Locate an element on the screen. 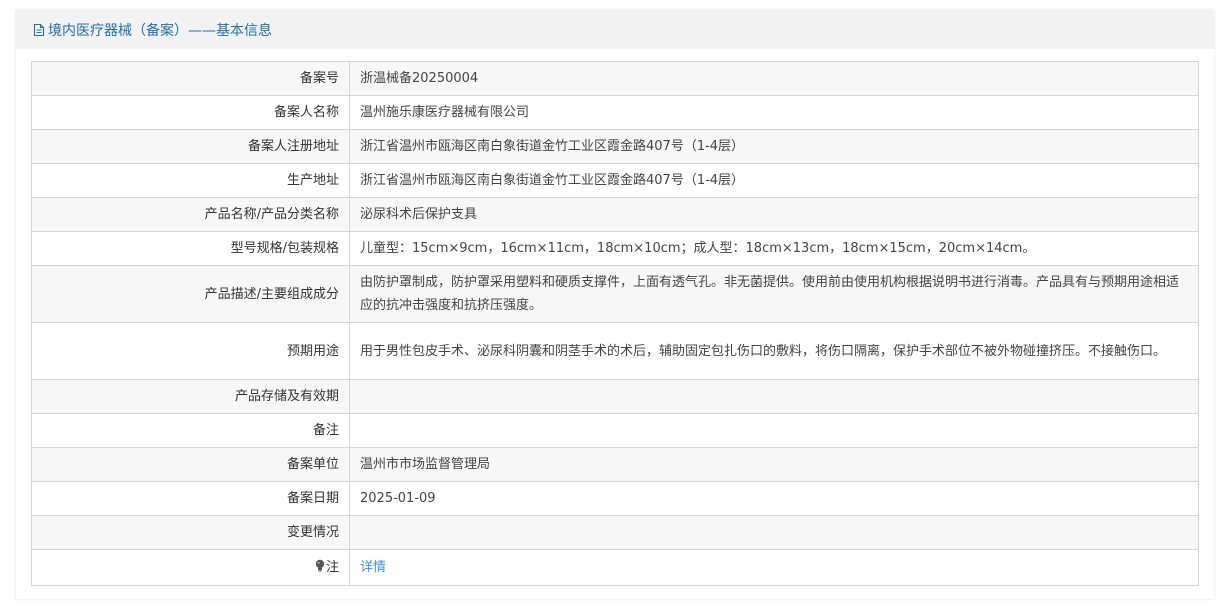 This screenshot has height=613, width=1224. row-label-record-date: 备案日期 is located at coordinates (190, 498).